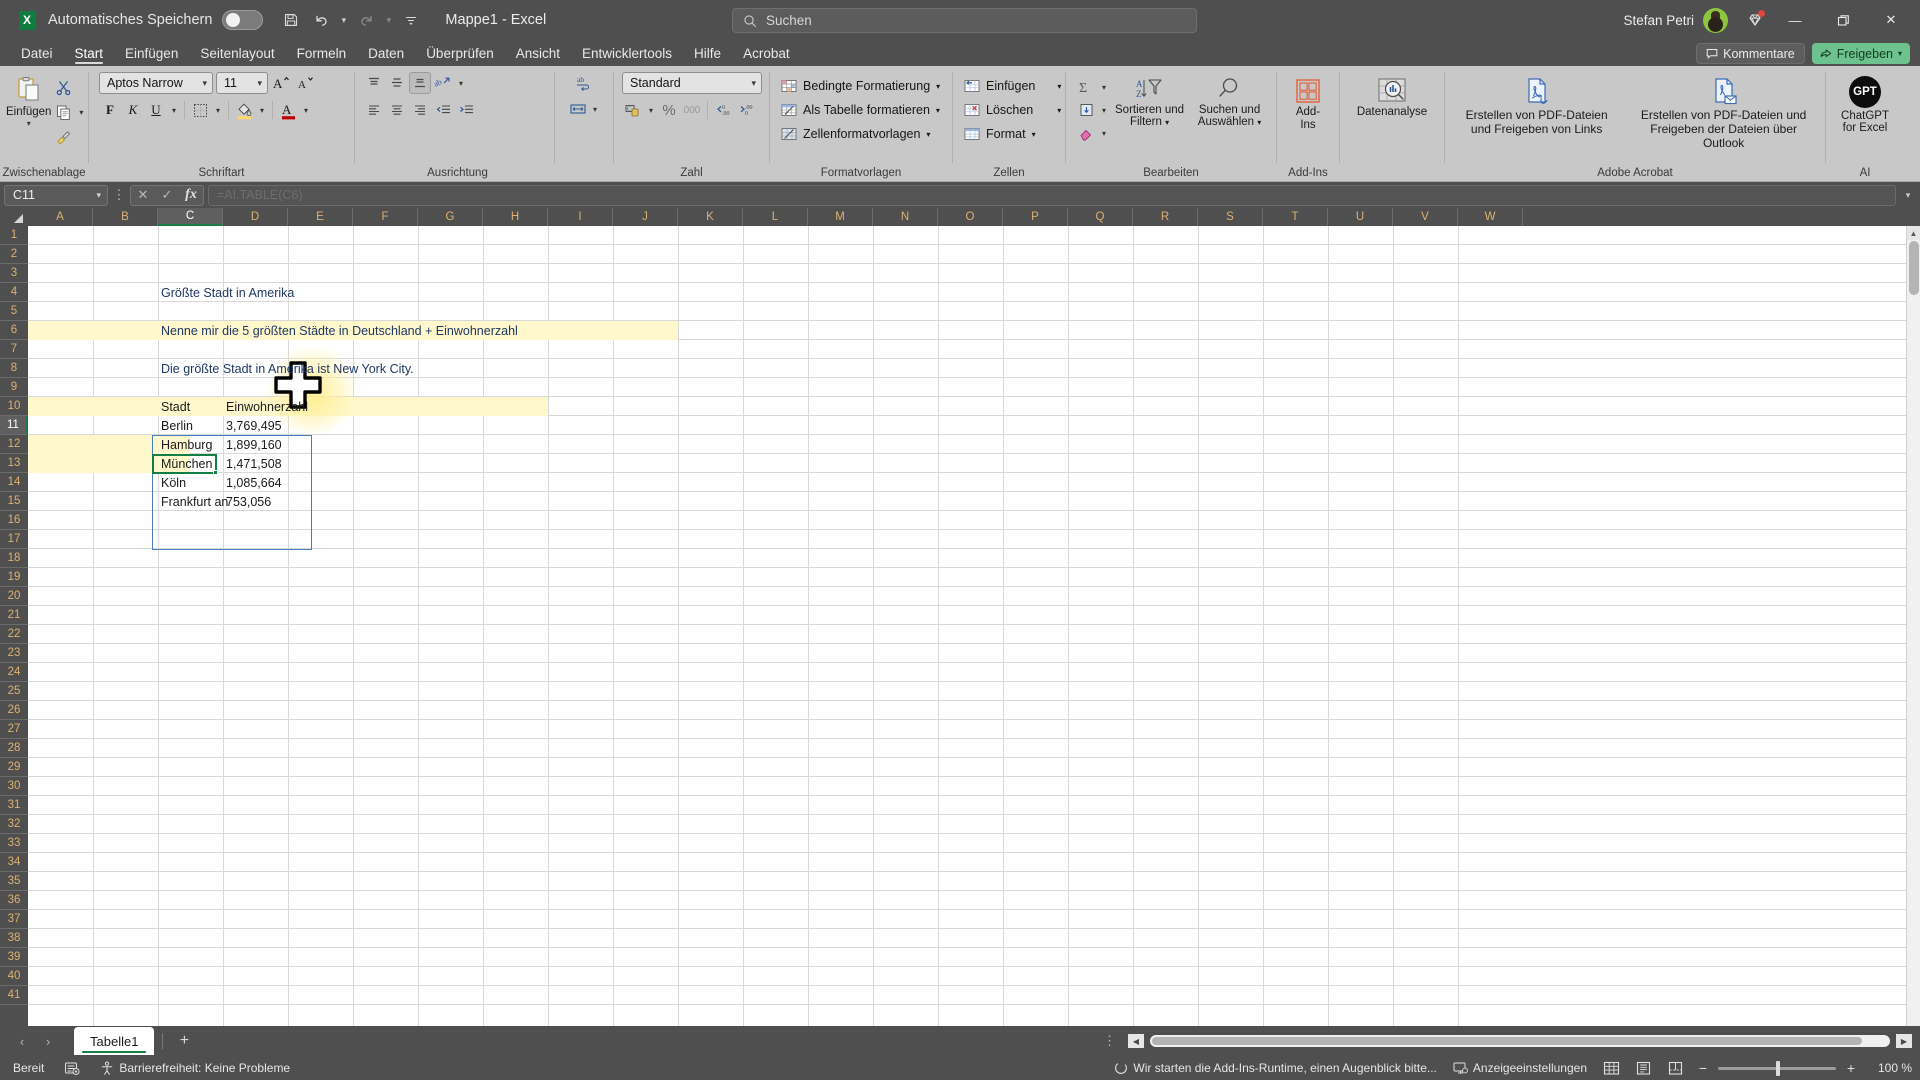 The image size is (1920, 1080). I want to click on tab-datei: Datei, so click(37, 54).